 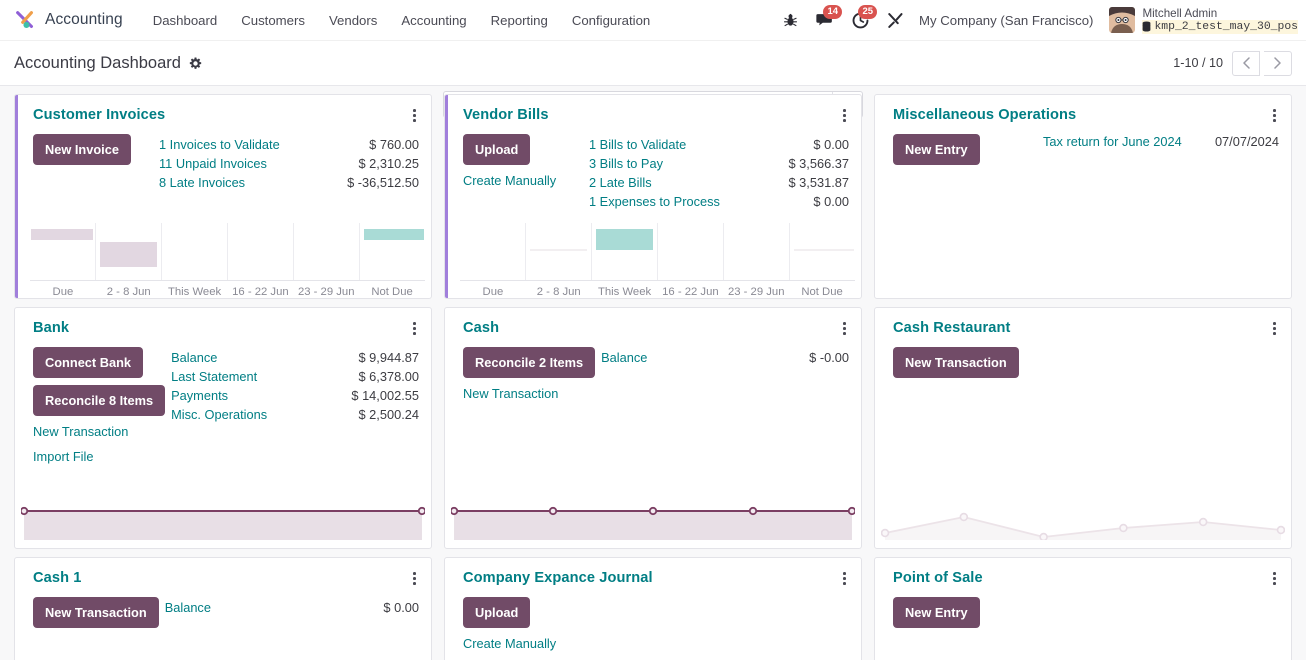 I want to click on card-actions: New Transaction, so click(x=956, y=408).